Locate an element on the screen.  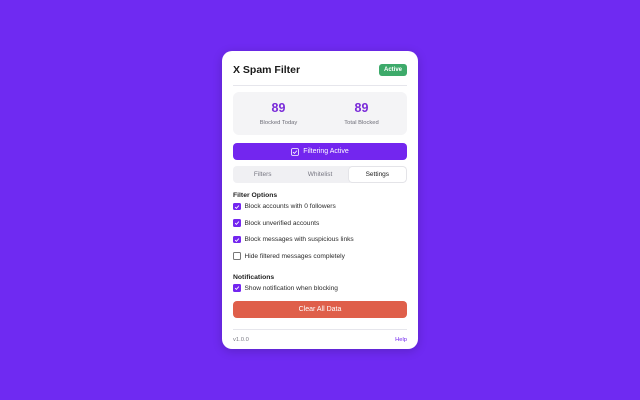
stat-label: Total Blocked is located at coordinates (361, 123).